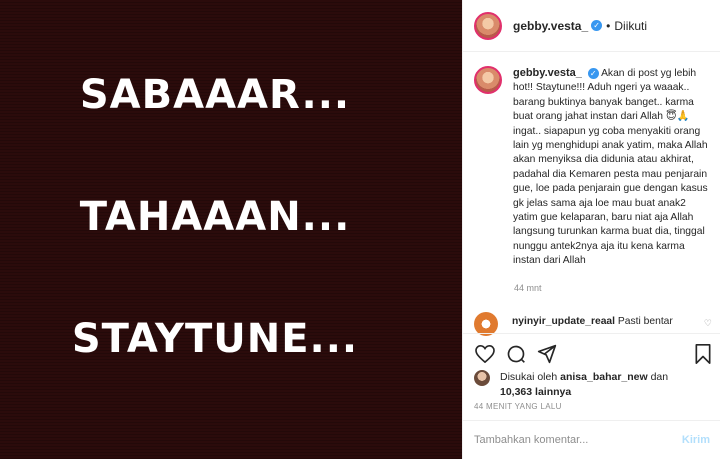 The height and width of the screenshot is (459, 720). What do you see at coordinates (529, 377) in the screenshot?
I see `likes-prefix: Disukai oleh` at bounding box center [529, 377].